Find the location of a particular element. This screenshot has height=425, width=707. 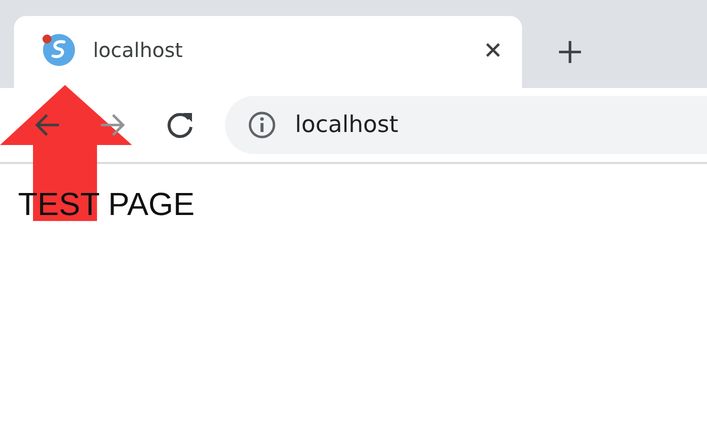

browser-tab: localhost is located at coordinates (268, 52).